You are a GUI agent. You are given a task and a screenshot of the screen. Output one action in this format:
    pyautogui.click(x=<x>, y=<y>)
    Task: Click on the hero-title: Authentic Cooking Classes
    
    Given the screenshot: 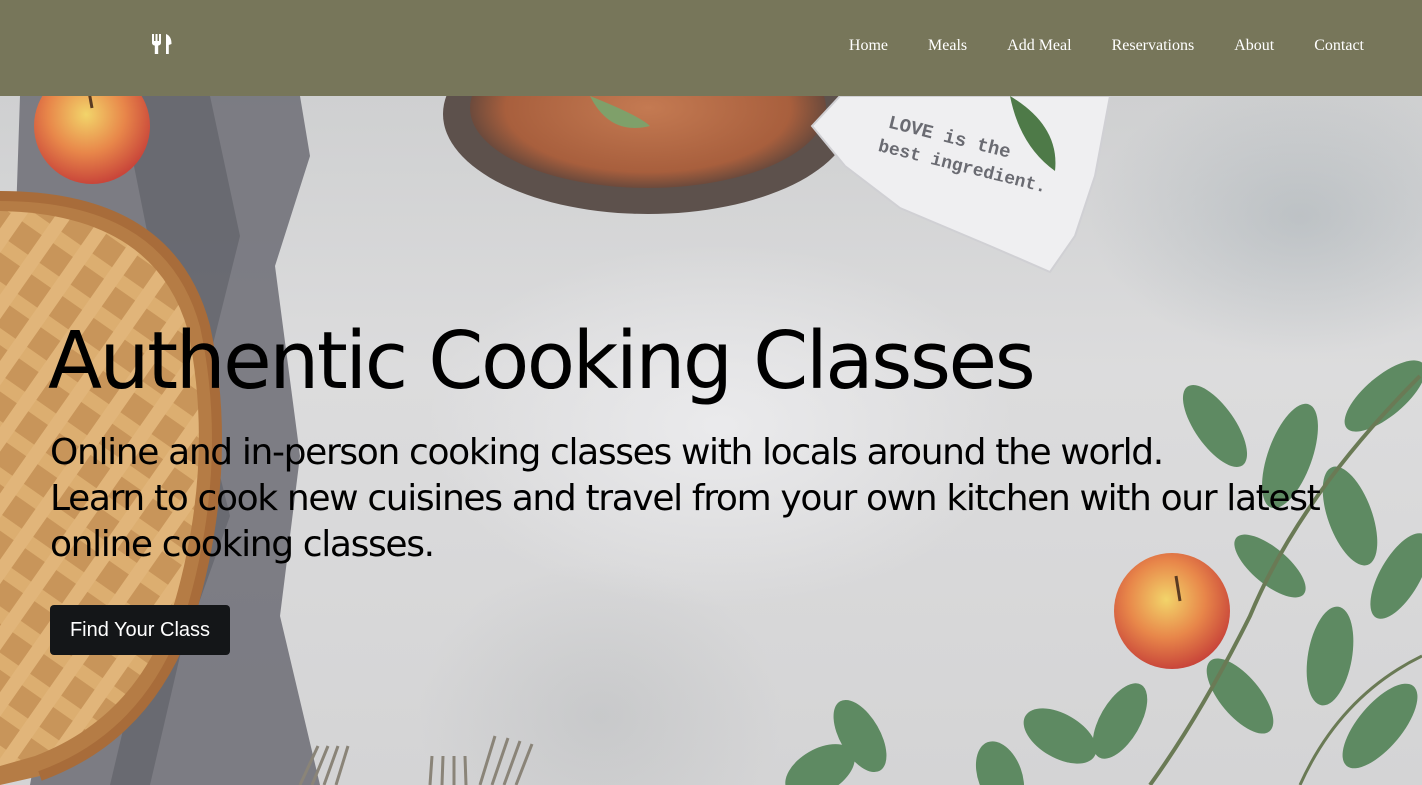 What is the action you would take?
    pyautogui.click(x=542, y=361)
    